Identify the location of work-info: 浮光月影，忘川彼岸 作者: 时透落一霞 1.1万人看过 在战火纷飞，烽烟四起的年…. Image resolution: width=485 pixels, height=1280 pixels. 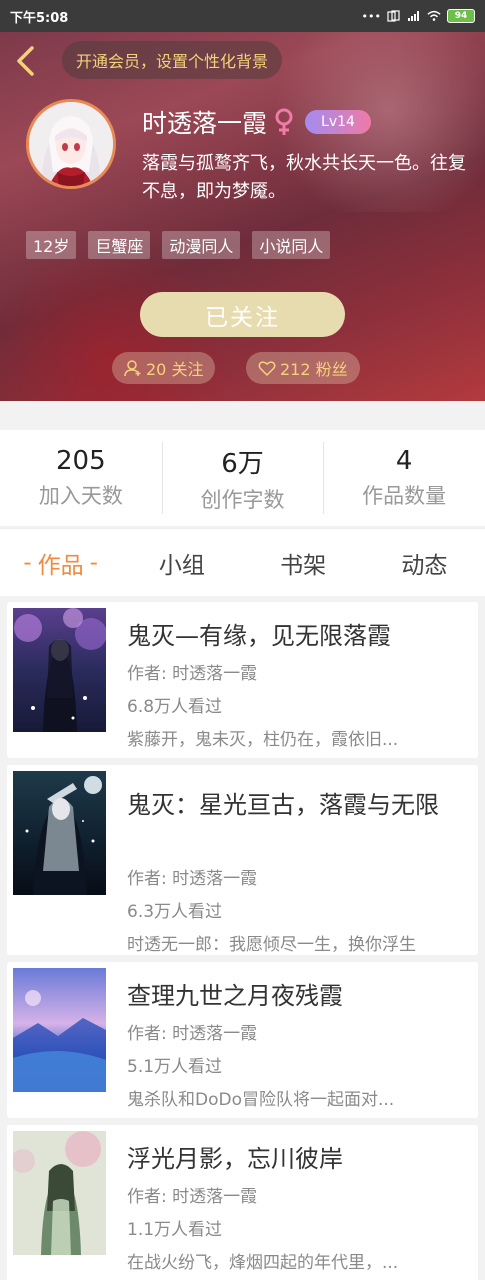
(302, 1206).